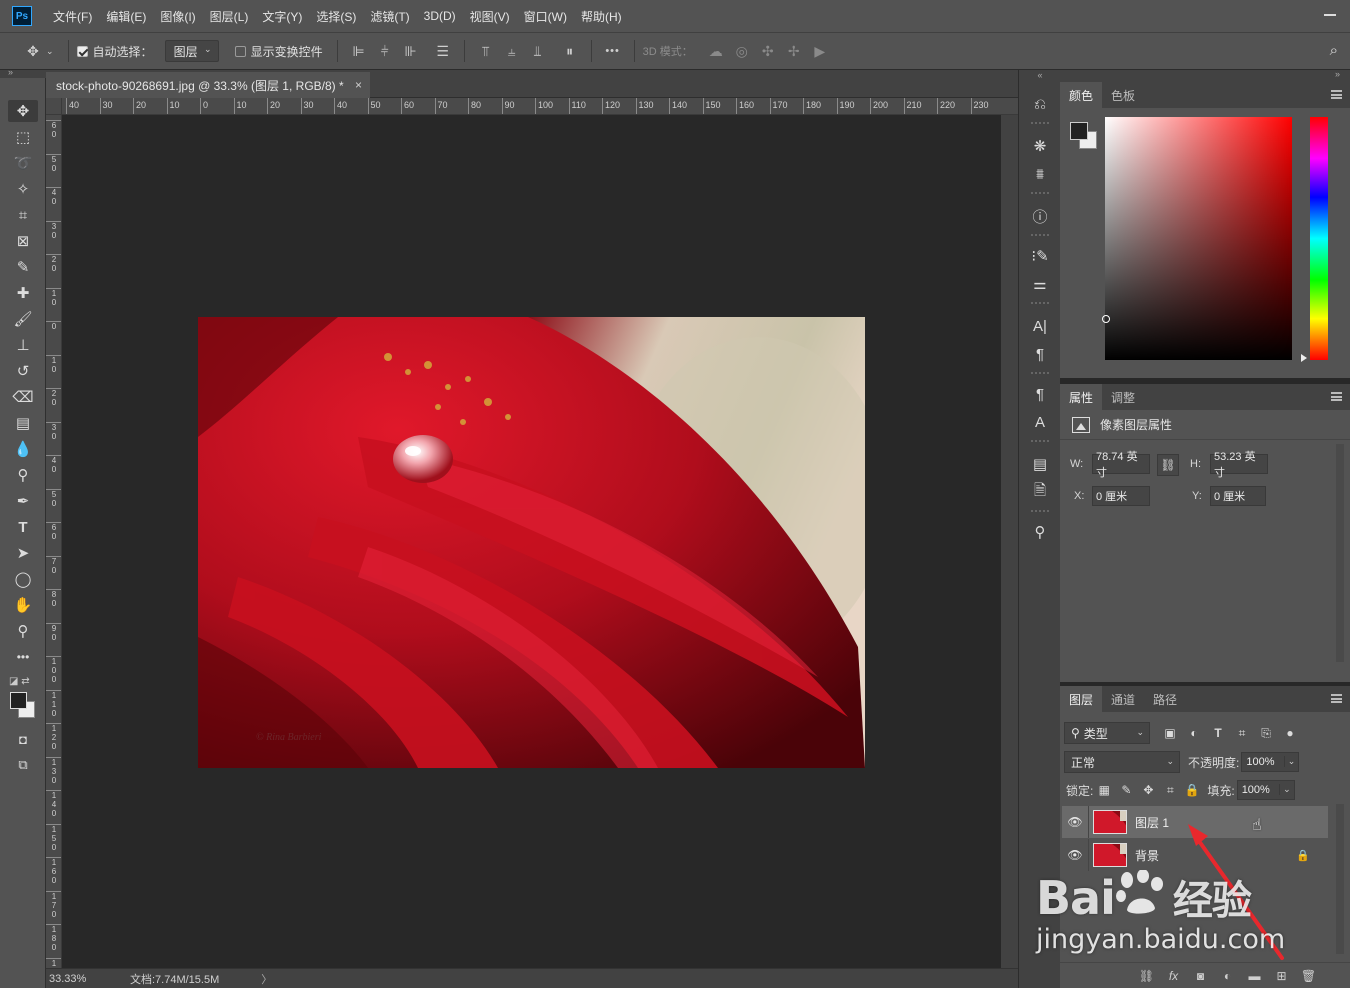 This screenshot has height=988, width=1350. What do you see at coordinates (1334, 50) in the screenshot?
I see `search-icon: ⌕` at bounding box center [1334, 50].